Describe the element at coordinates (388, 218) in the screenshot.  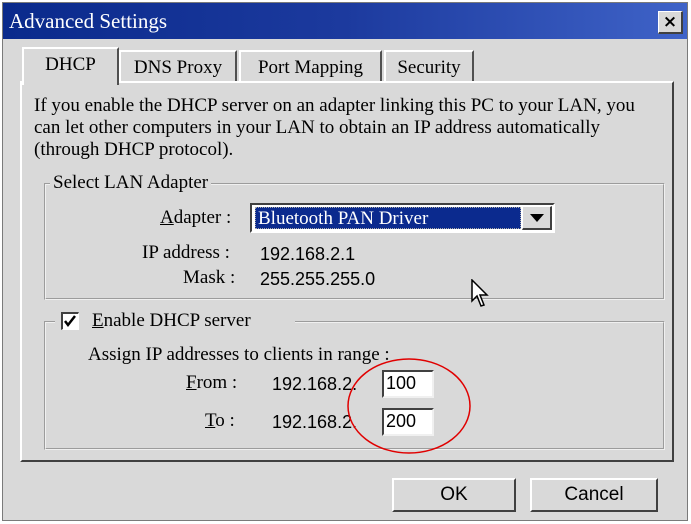
I see `adapter-selected-value: Bluetooth PAN Driver` at that location.